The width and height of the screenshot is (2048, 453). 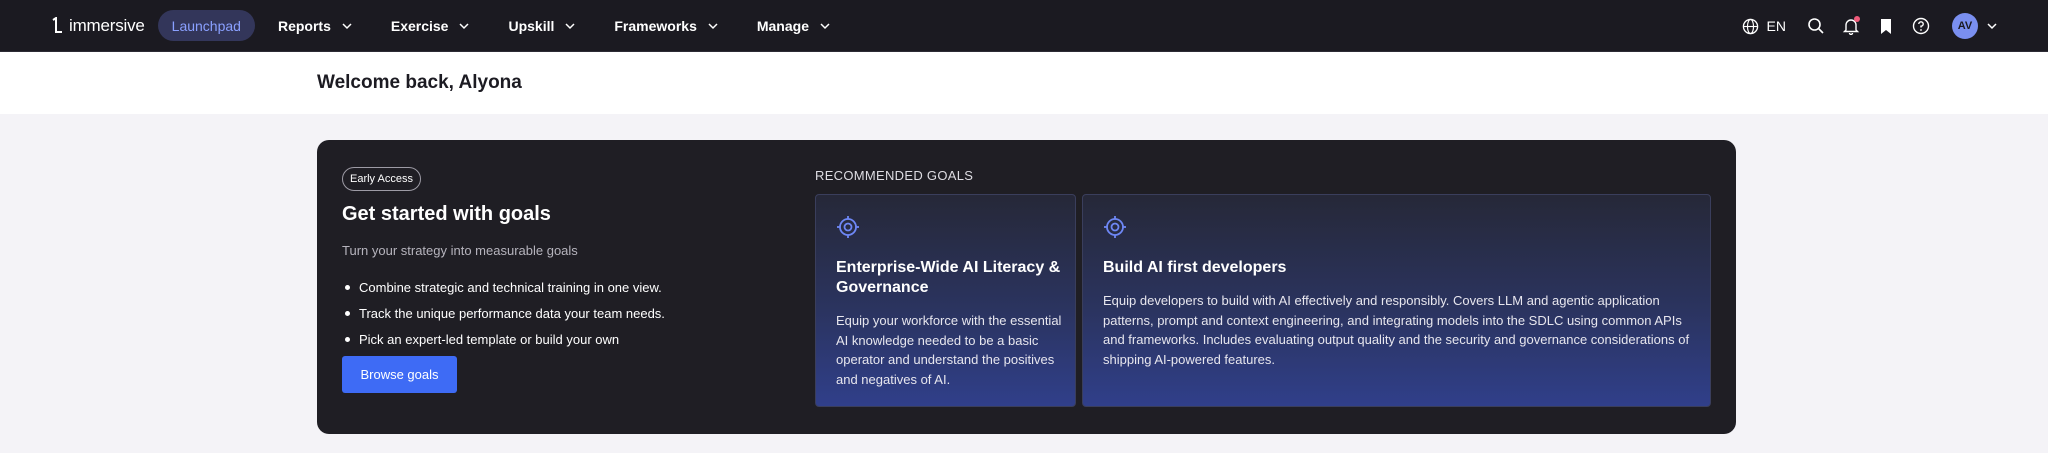 I want to click on help-button, so click(x=1921, y=26).